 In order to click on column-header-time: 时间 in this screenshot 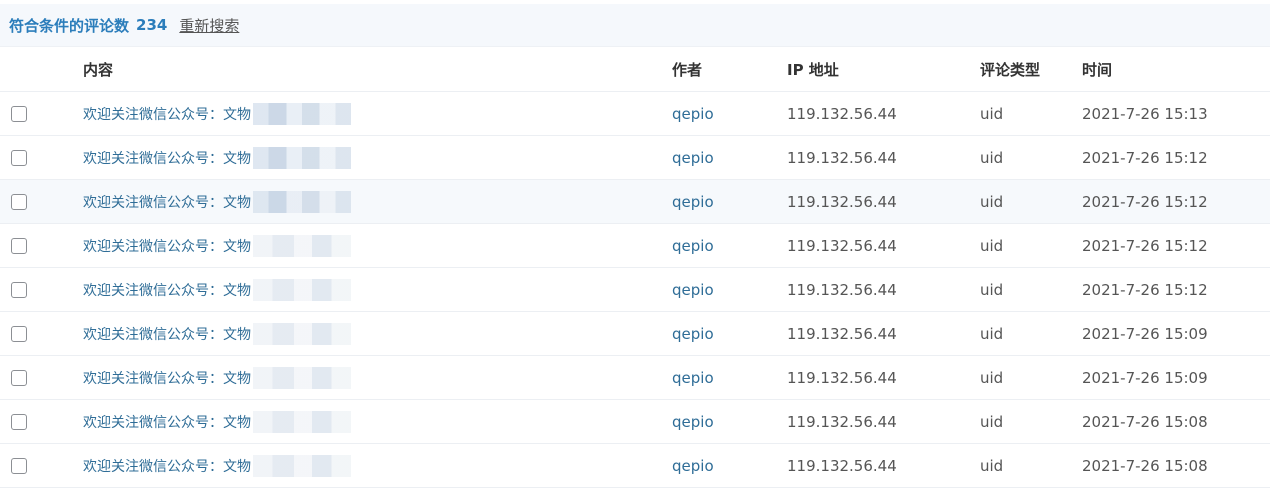, I will do `click(1097, 69)`.